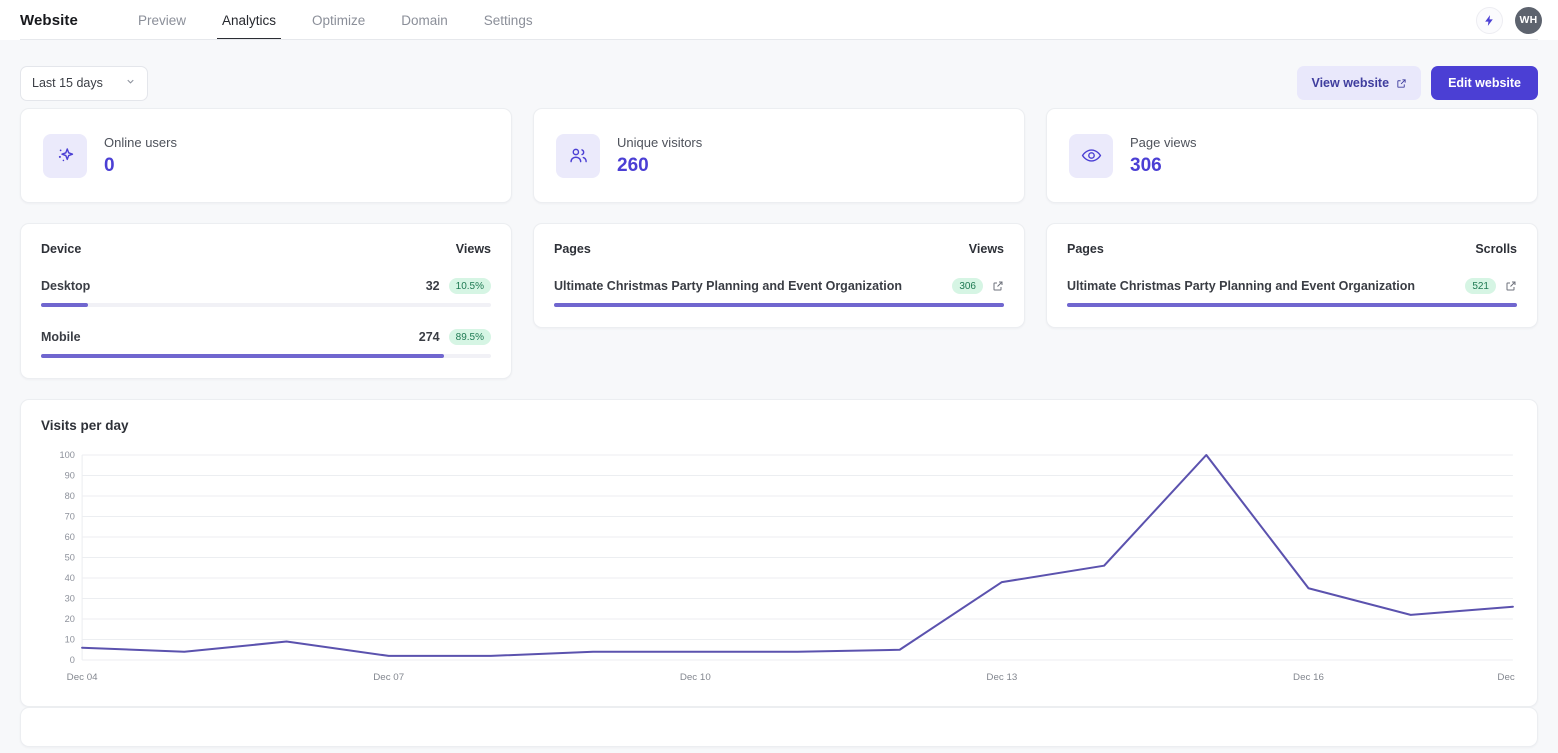 Image resolution: width=1558 pixels, height=753 pixels. What do you see at coordinates (49, 20) in the screenshot?
I see `brand-title: Website` at bounding box center [49, 20].